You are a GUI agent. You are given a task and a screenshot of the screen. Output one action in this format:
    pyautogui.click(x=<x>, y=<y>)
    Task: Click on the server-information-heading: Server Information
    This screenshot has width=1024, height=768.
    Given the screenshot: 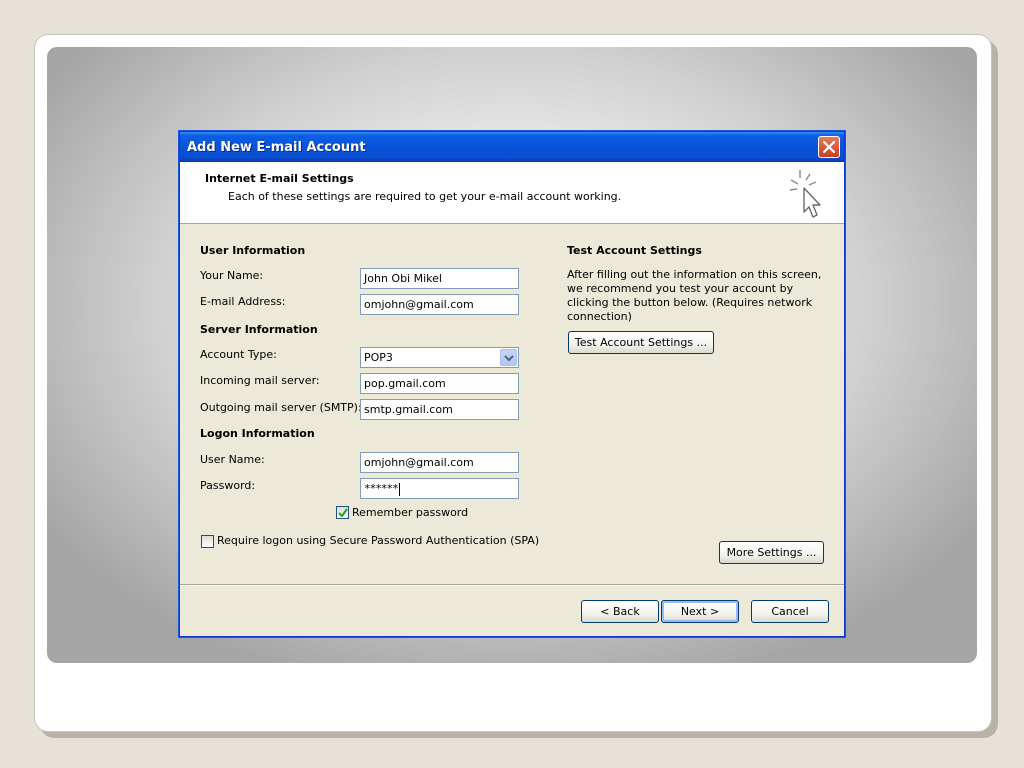 What is the action you would take?
    pyautogui.click(x=259, y=329)
    